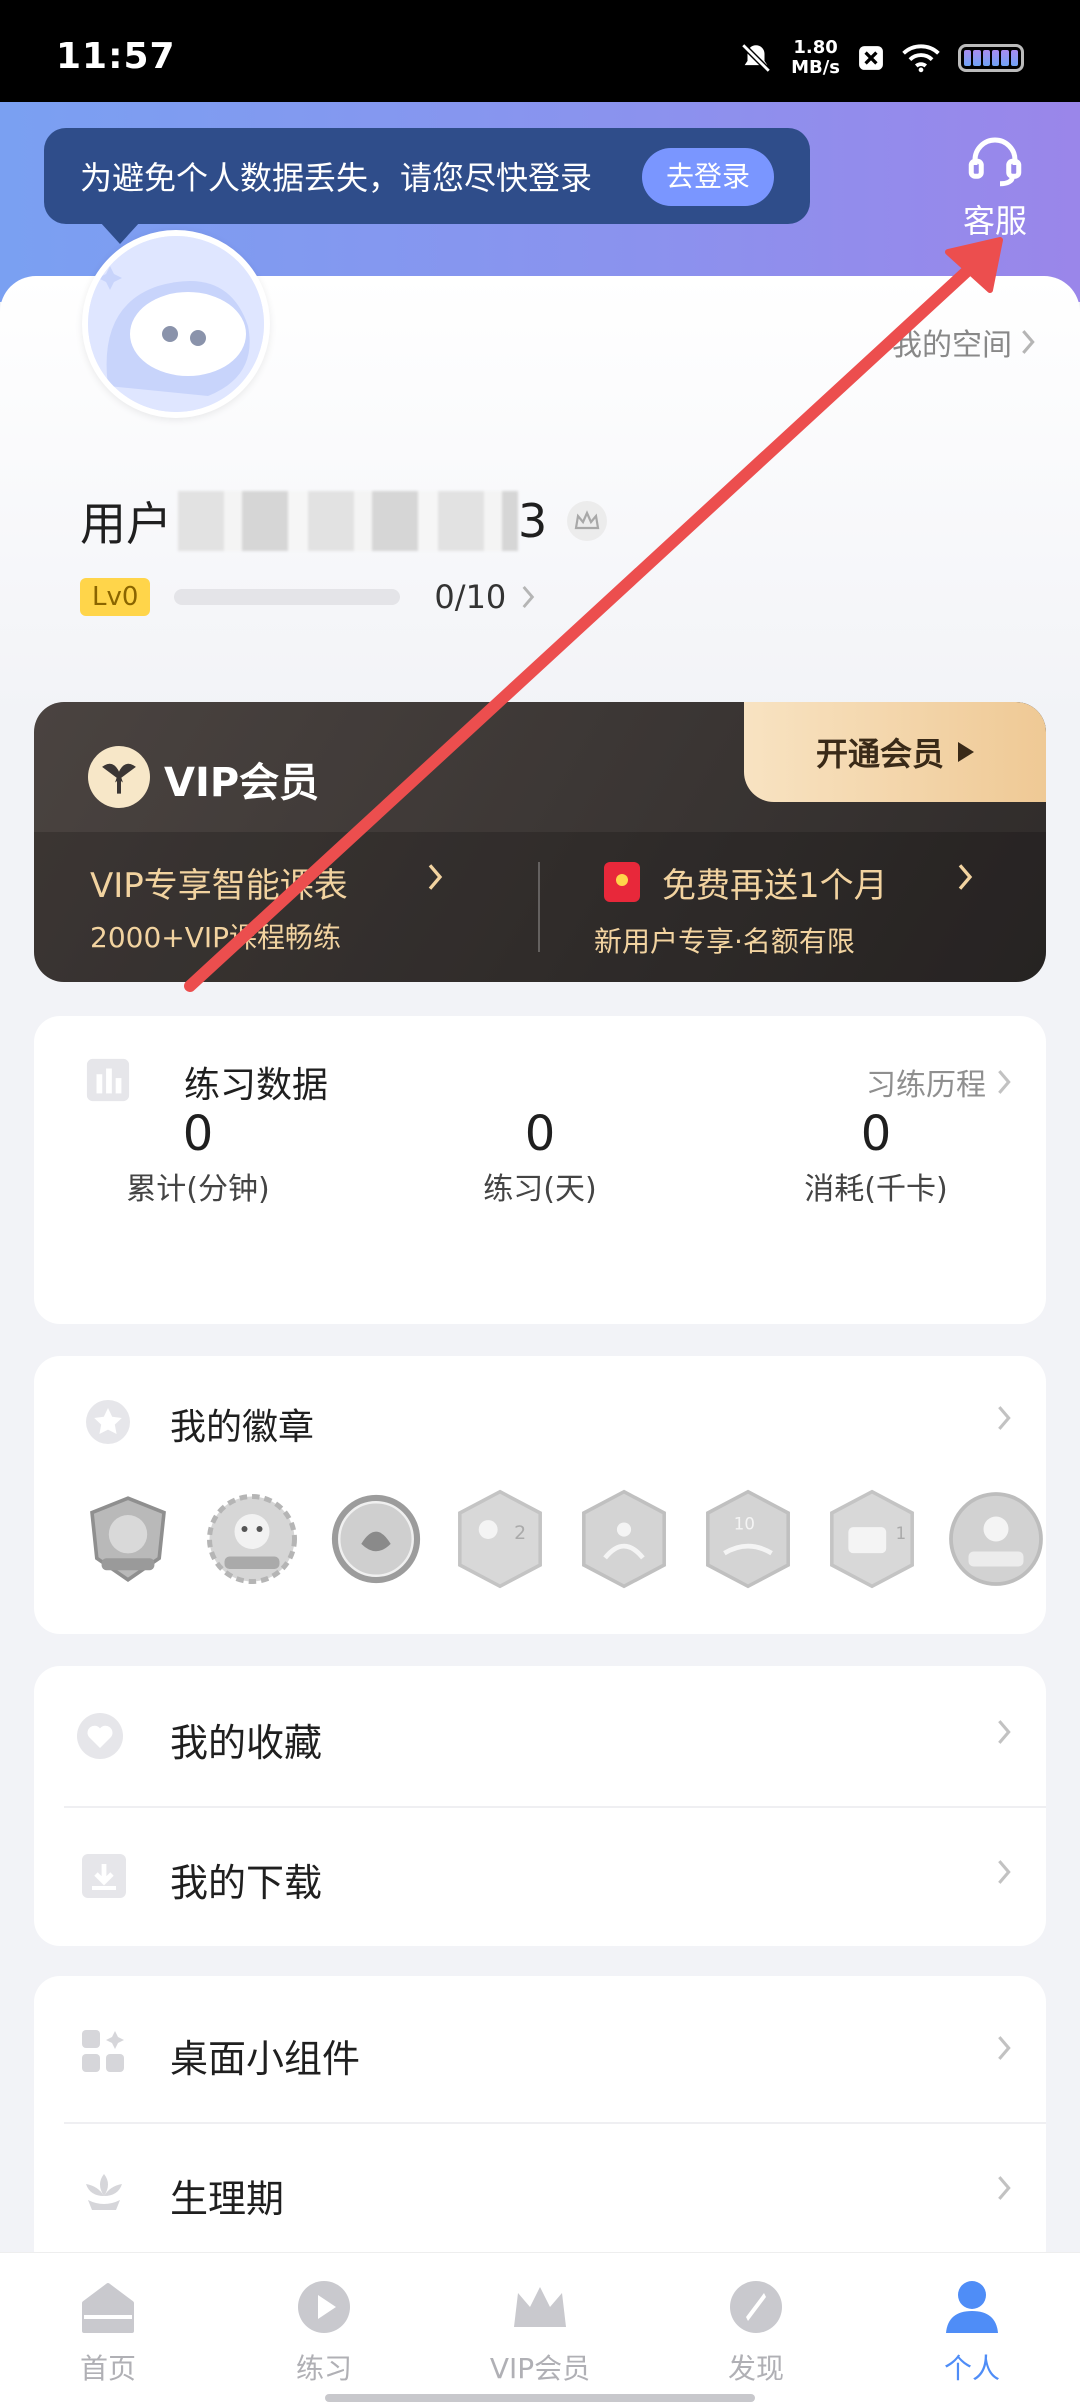 The image size is (1080, 2408). I want to click on stat-total-minutes: 0 累计(分钟), so click(198, 1112).